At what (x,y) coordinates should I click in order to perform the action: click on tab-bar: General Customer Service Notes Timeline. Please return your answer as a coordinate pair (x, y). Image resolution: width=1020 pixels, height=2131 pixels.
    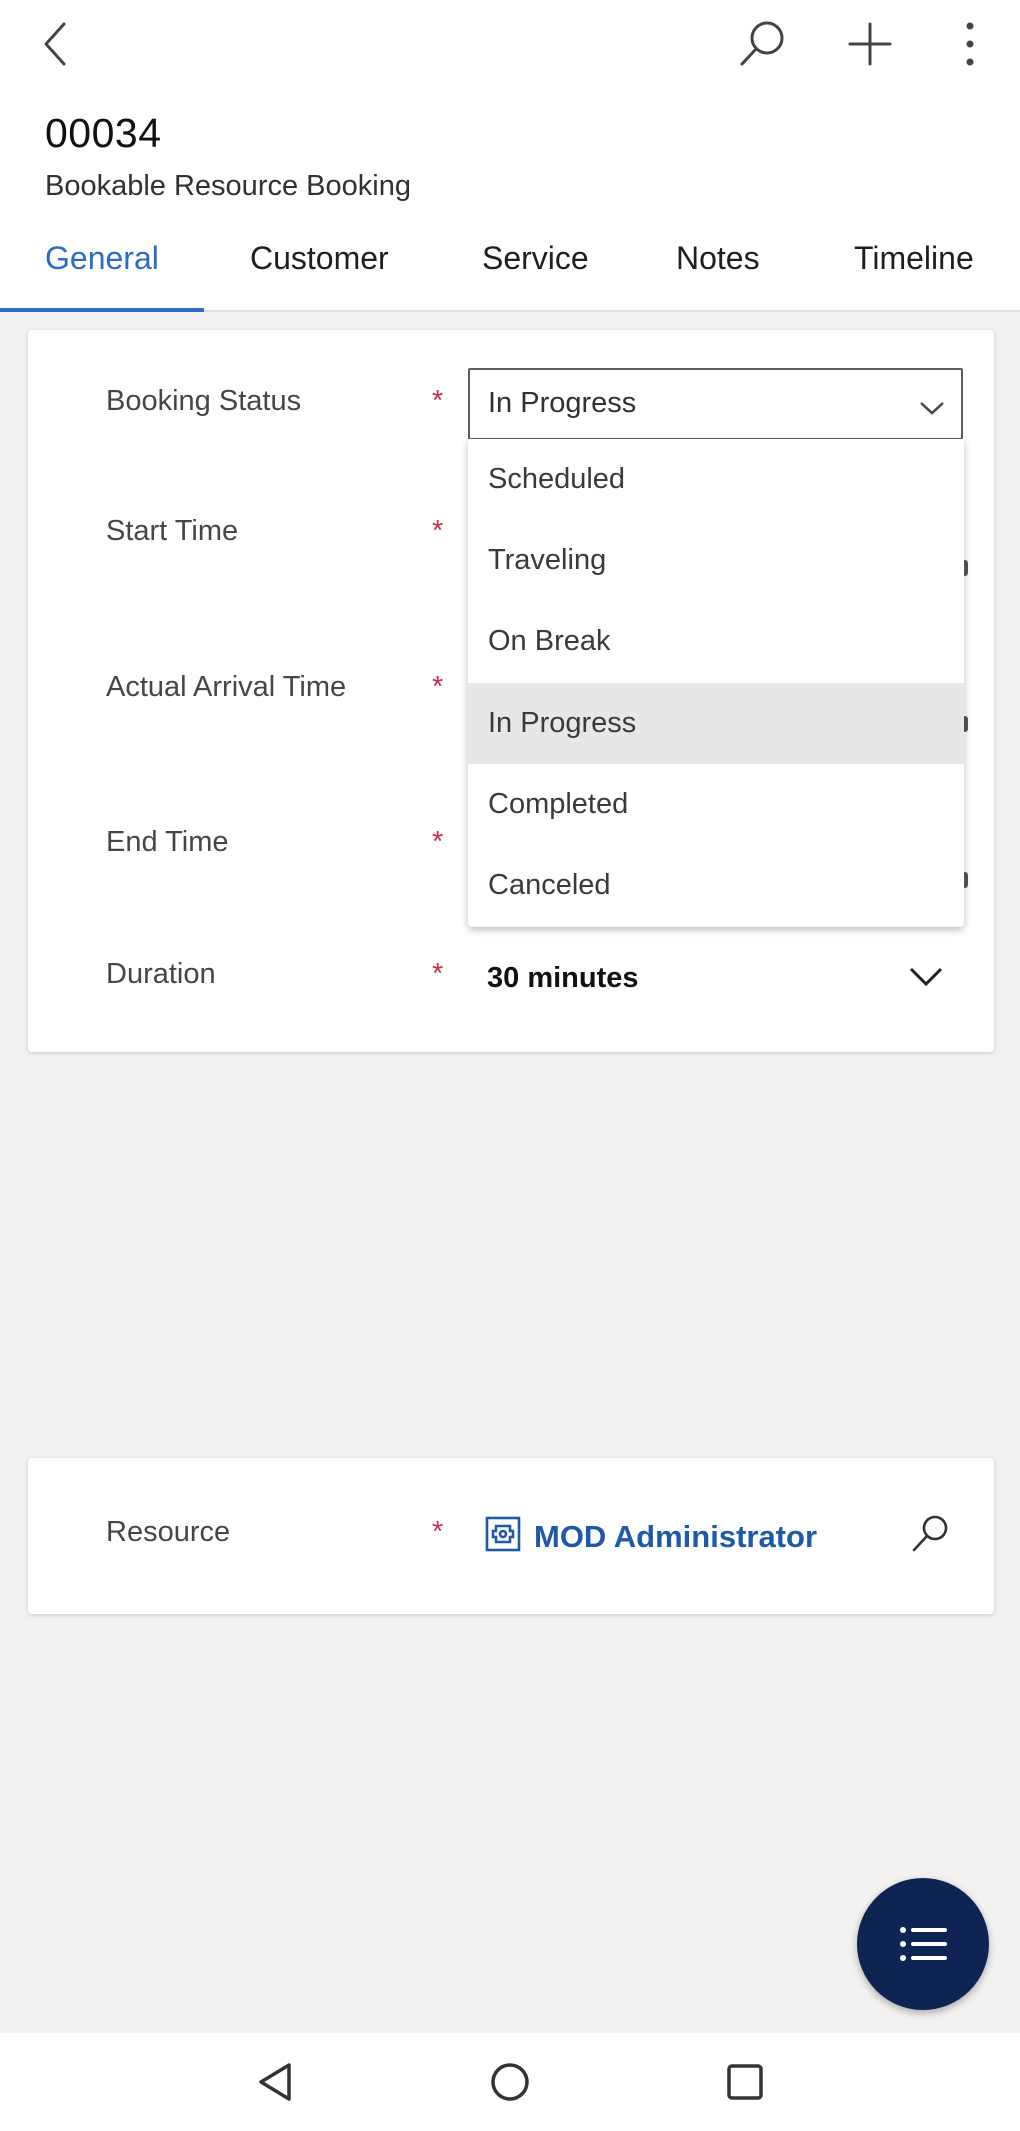
    Looking at the image, I should click on (510, 271).